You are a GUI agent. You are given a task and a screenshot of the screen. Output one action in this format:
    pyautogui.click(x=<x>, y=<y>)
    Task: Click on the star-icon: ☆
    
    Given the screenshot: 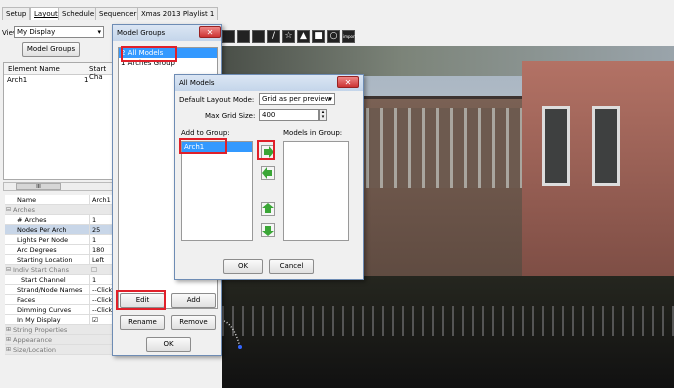 What is the action you would take?
    pyautogui.click(x=288, y=36)
    